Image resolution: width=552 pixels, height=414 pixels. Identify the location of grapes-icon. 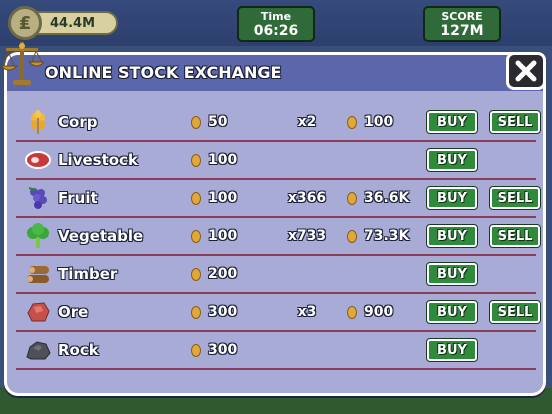
(38, 198).